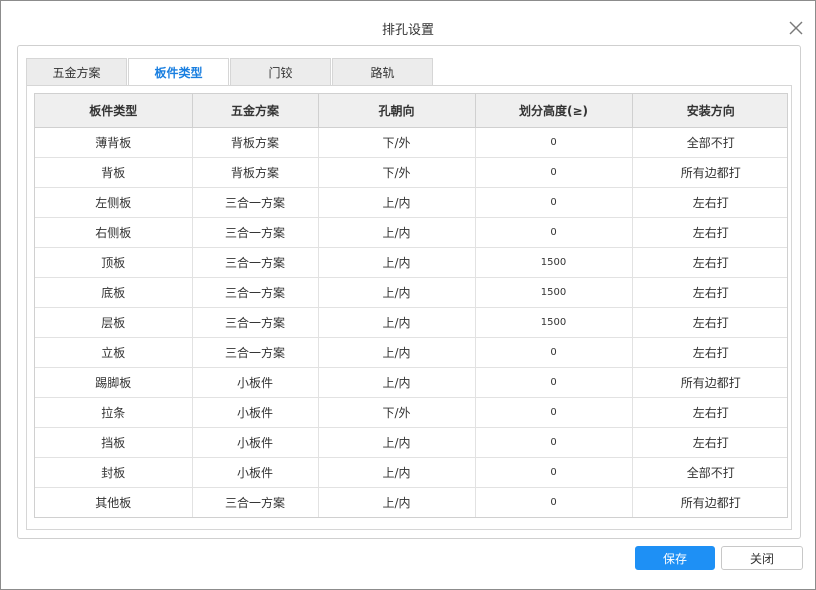  I want to click on cell-board-type: 背板, so click(114, 172).